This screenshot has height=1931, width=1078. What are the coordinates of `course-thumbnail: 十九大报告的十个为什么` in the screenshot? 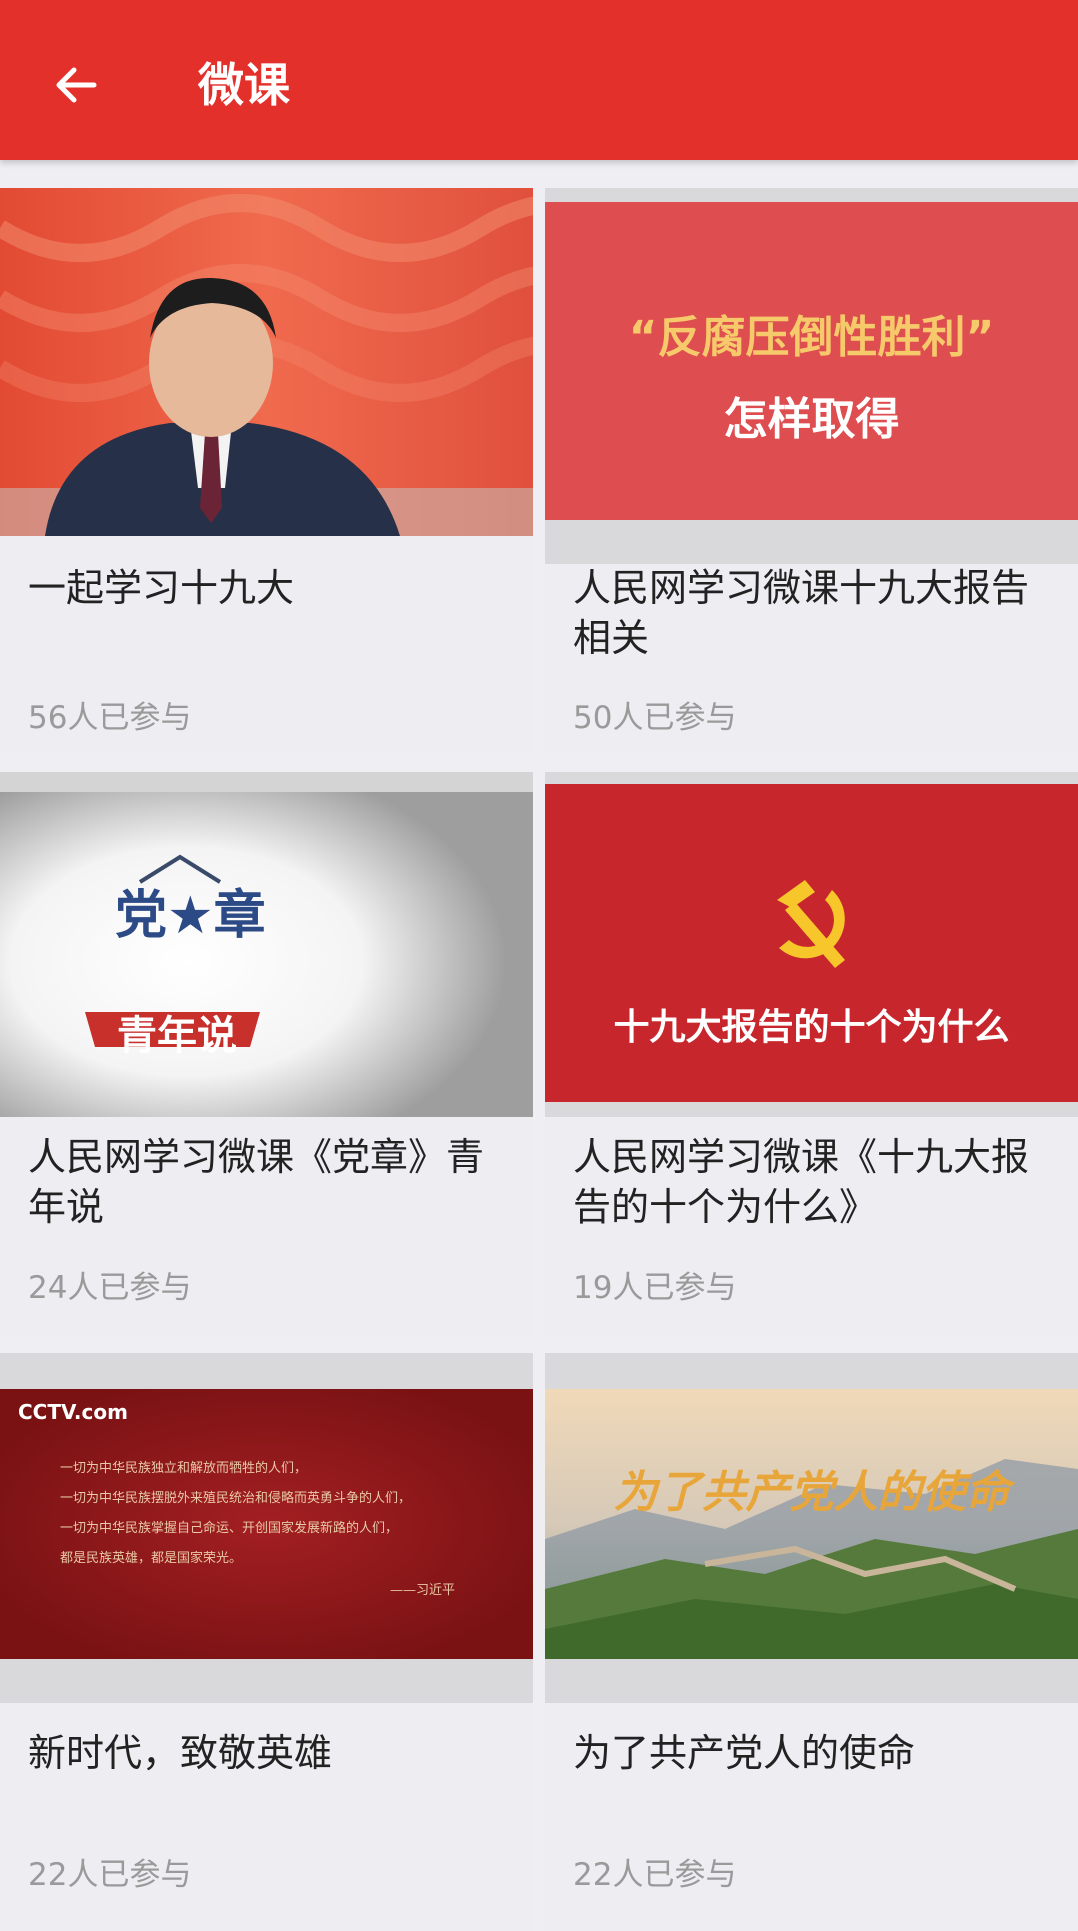 It's located at (811, 944).